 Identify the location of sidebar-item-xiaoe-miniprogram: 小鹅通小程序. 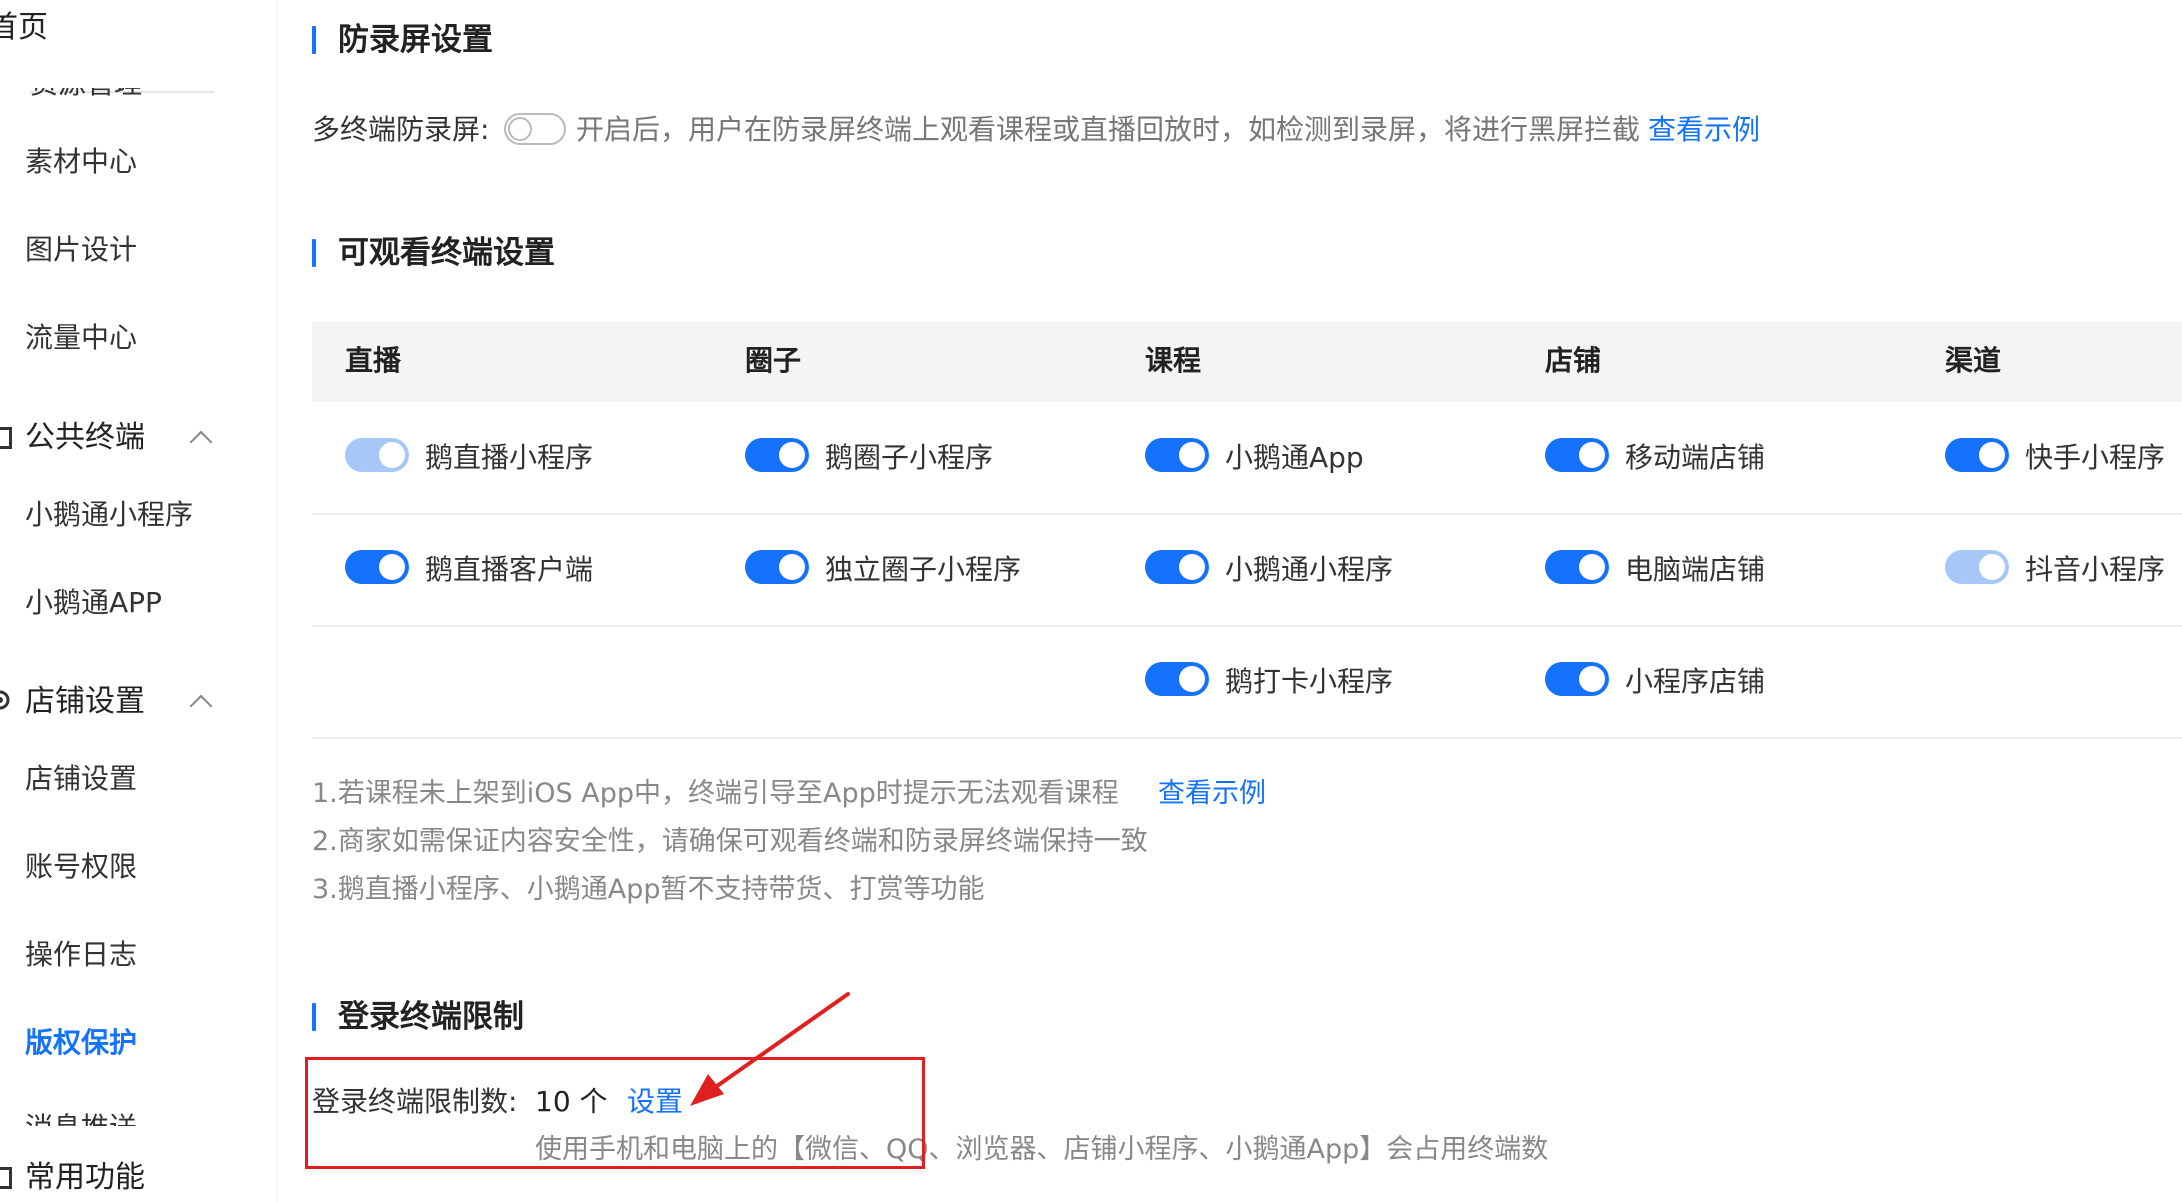
(109, 515).